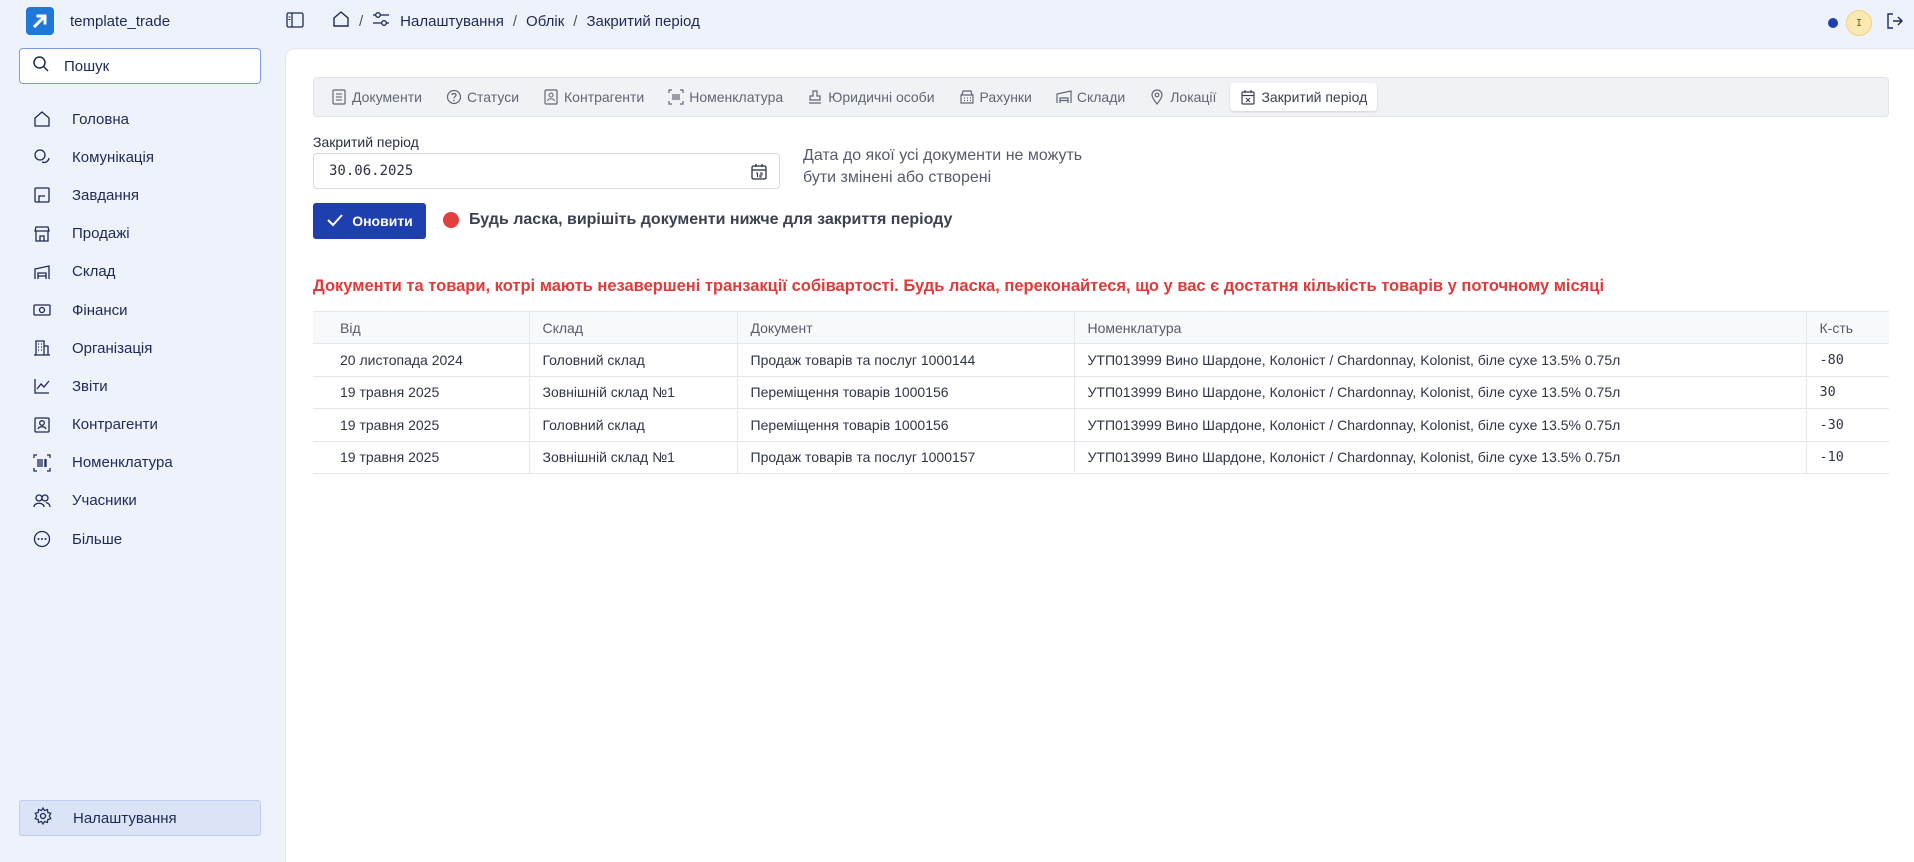 The width and height of the screenshot is (1914, 862). Describe the element at coordinates (140, 386) in the screenshot. I see `sidebar-item-reports: Звіти` at that location.